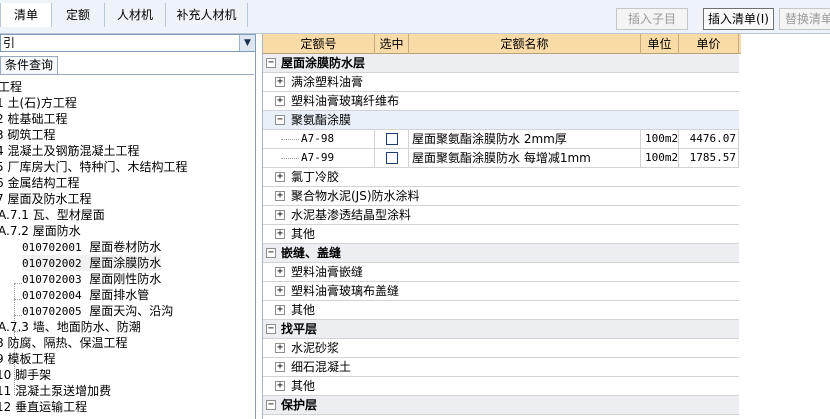 Image resolution: width=830 pixels, height=419 pixels. Describe the element at coordinates (27, 359) in the screenshot. I see `tree-node: 9 模板工程` at that location.